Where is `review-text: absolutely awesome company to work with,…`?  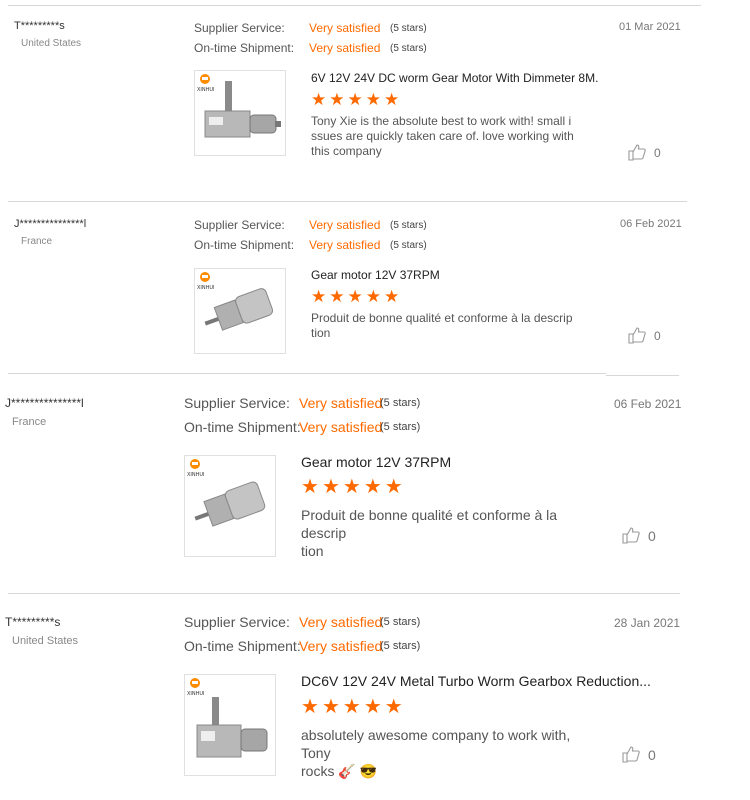
review-text: absolutely awesome company to work with,… is located at coordinates (446, 753).